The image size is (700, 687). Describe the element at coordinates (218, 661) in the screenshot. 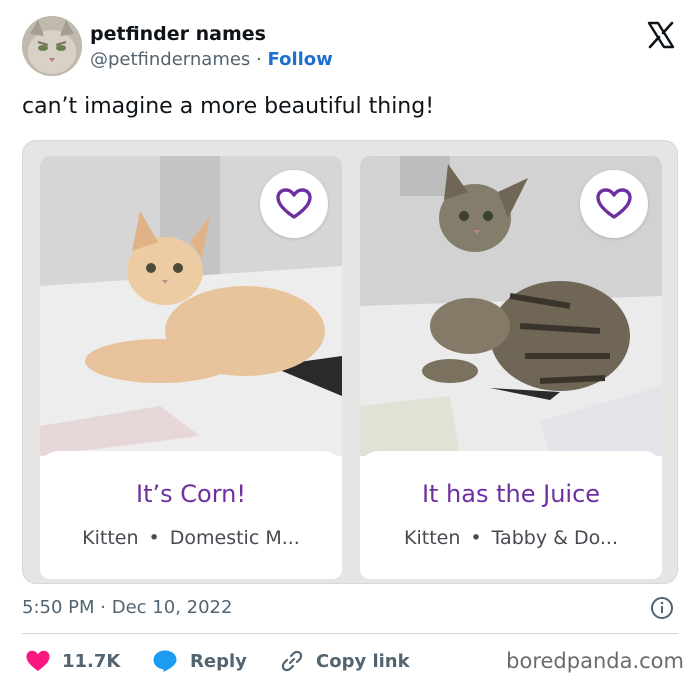

I see `reply-label: Reply` at that location.